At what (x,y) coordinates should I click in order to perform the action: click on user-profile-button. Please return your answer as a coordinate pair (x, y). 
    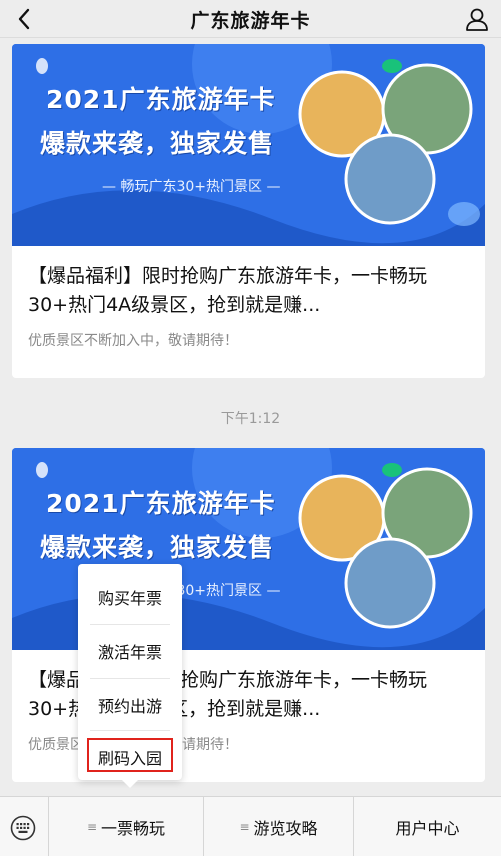
    Looking at the image, I should click on (477, 19).